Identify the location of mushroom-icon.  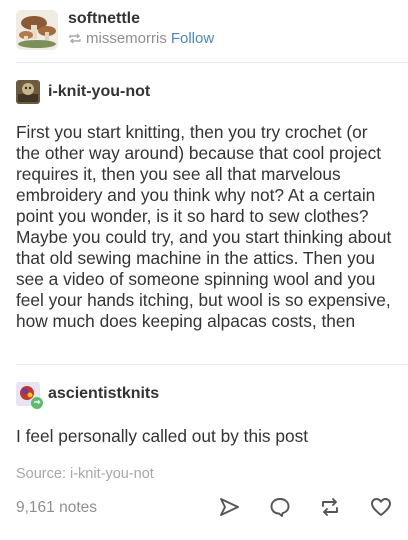
(37, 30).